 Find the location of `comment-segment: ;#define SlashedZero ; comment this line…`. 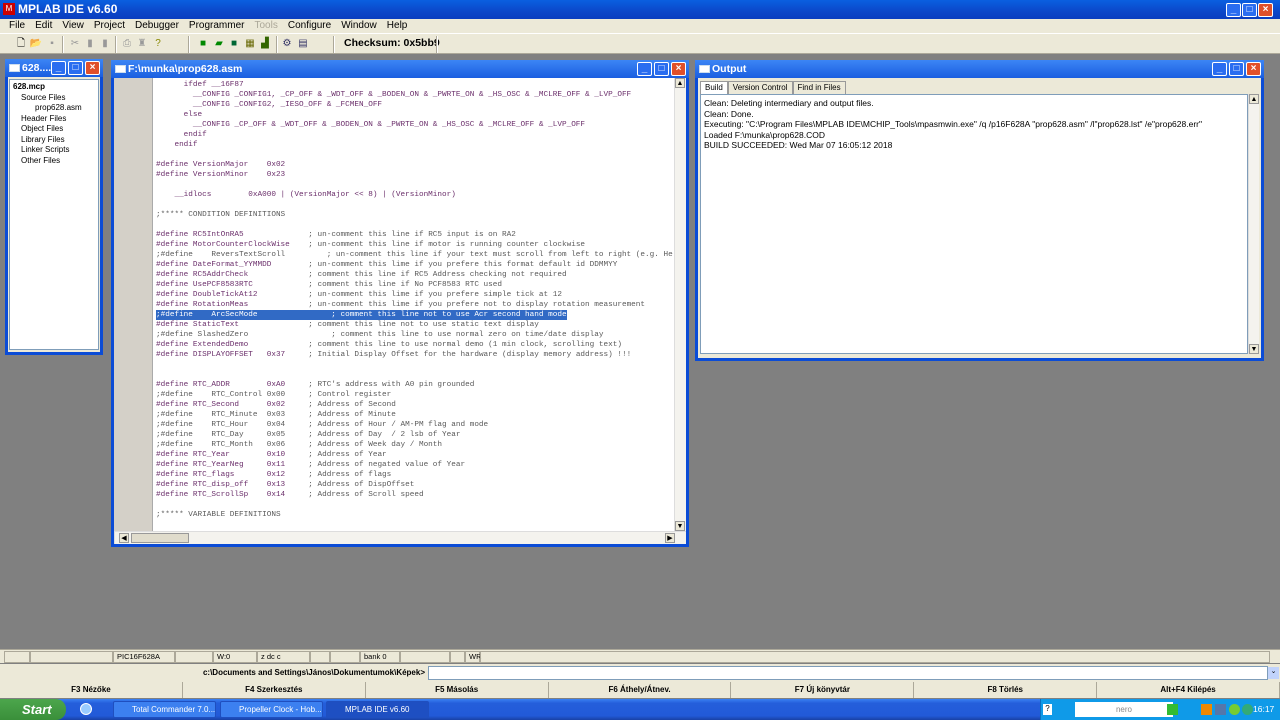

comment-segment: ;#define SlashedZero ; comment this line… is located at coordinates (380, 335).